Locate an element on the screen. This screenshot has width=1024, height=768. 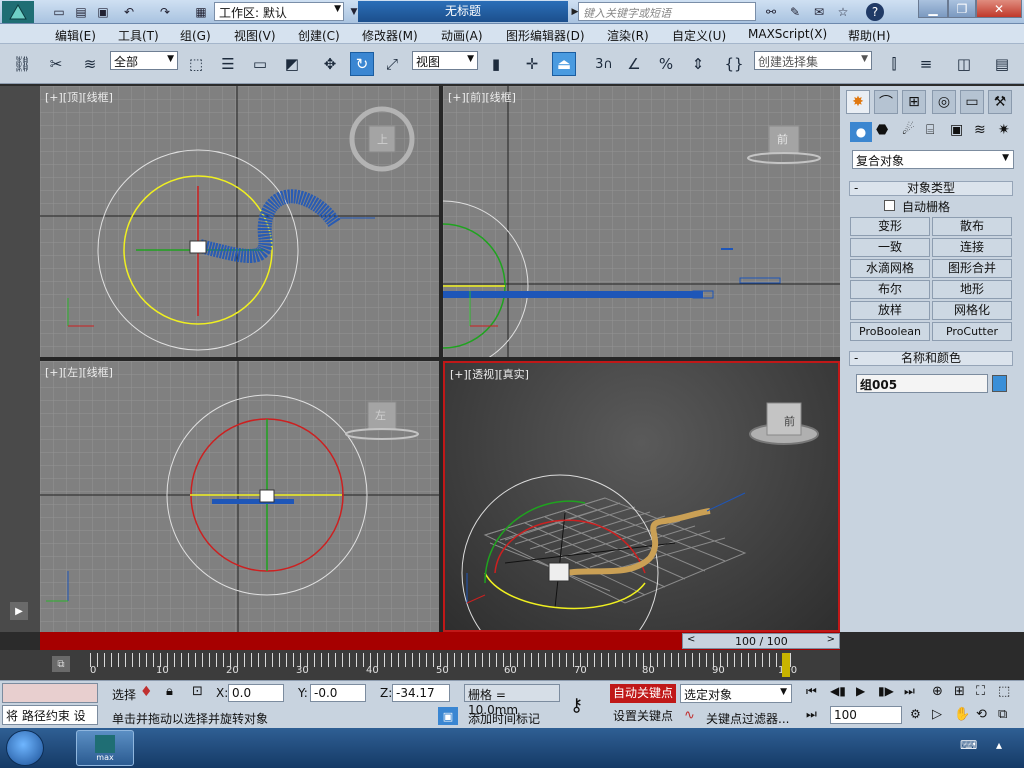
pan-hand-icon: ✋ is located at coordinates (962, 714).